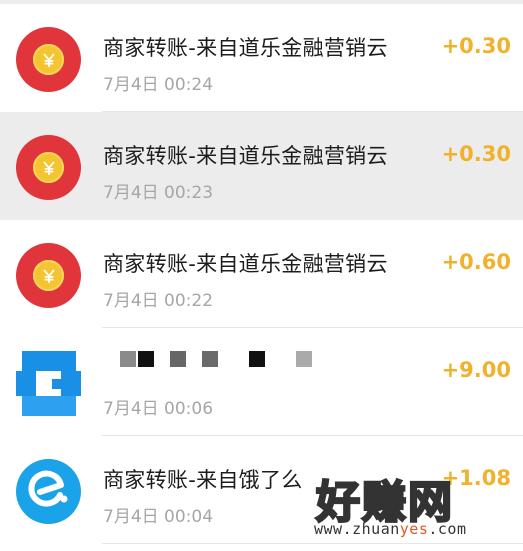 This screenshot has width=523, height=551. Describe the element at coordinates (158, 301) in the screenshot. I see `transaction-time: 7月4日 00:22` at that location.